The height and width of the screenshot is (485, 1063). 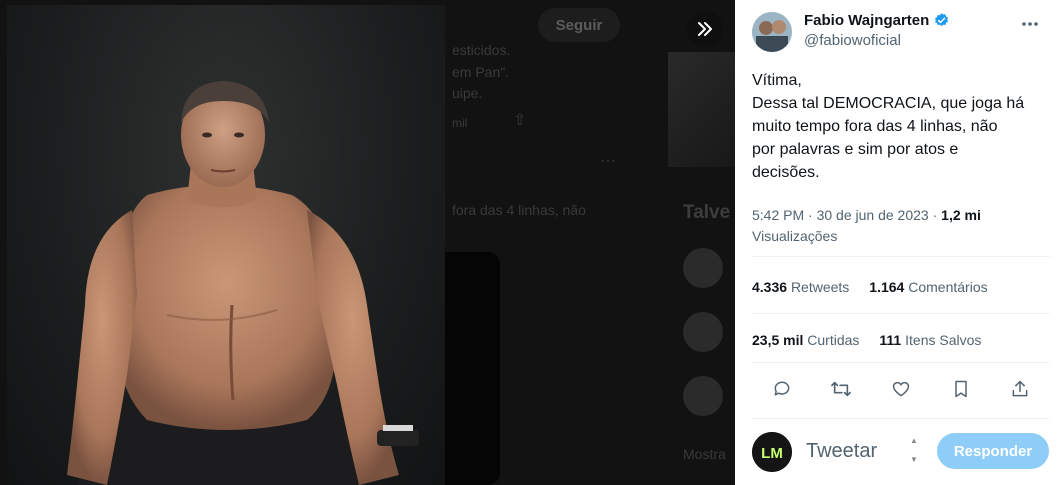 What do you see at coordinates (833, 340) in the screenshot?
I see `likes-label: Curtidas` at bounding box center [833, 340].